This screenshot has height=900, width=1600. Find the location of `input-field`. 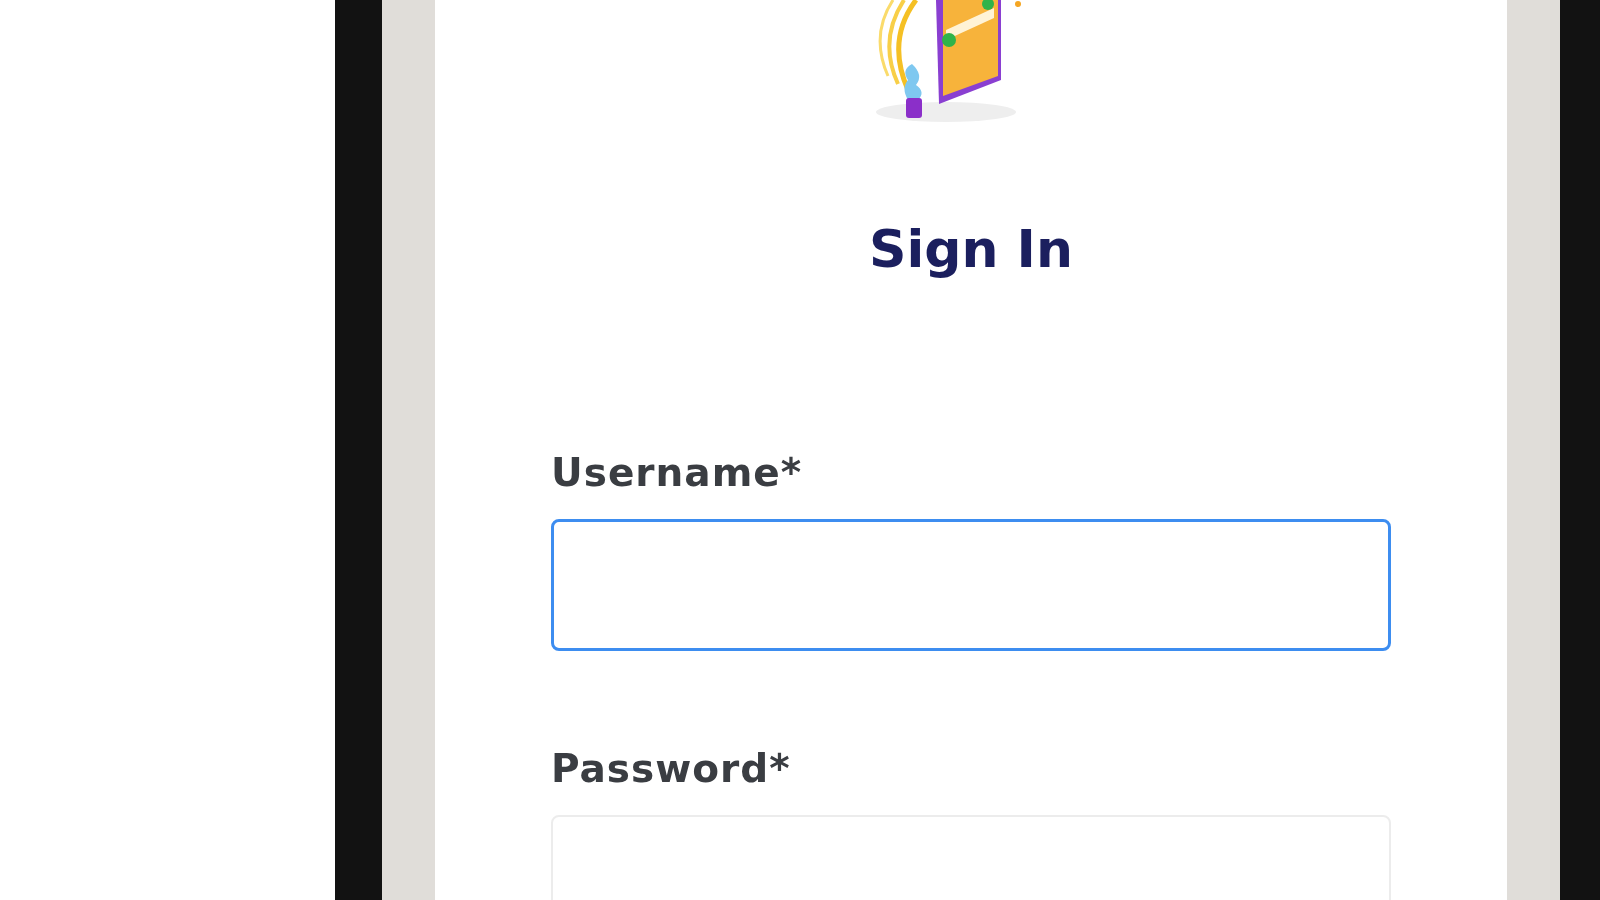

input-field is located at coordinates (971, 585).